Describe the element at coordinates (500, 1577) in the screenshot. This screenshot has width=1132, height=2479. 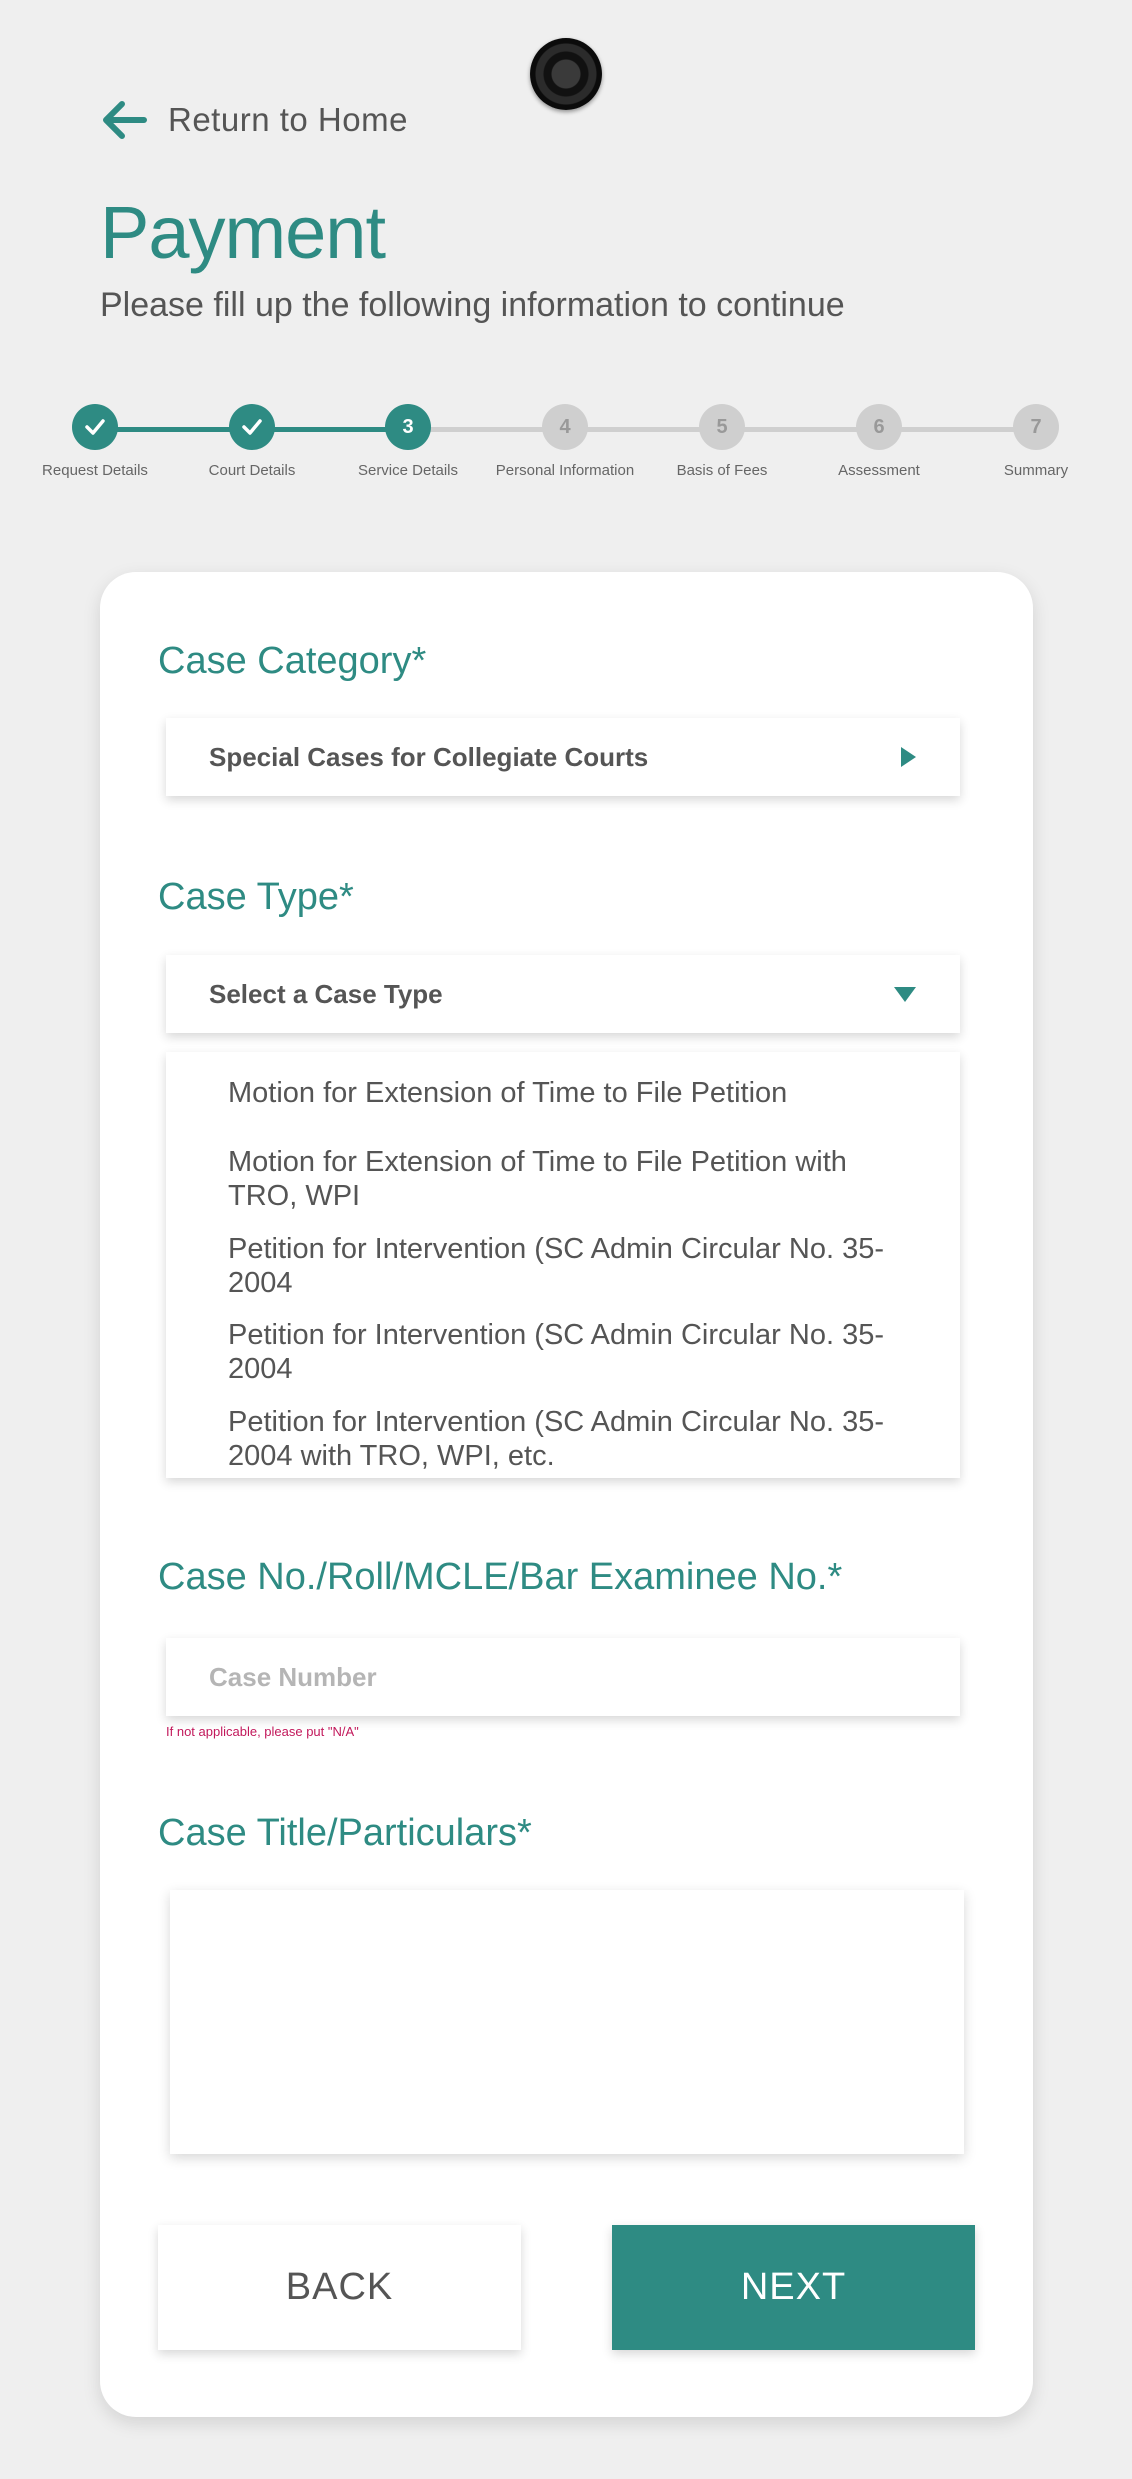
I see `case-number-label: Case No./Roll/MCLE/Bar Examinee No.*` at that location.